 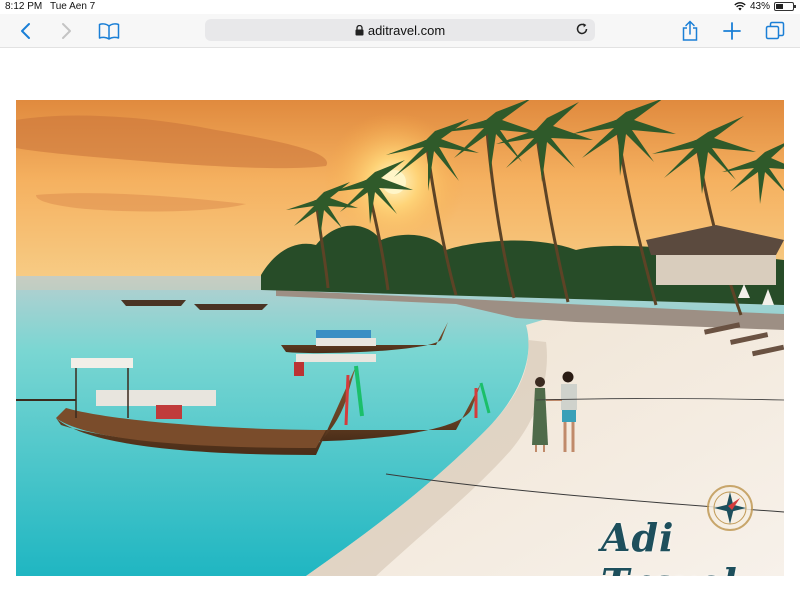 What do you see at coordinates (400, 7) in the screenshot?
I see `status-bar: 8:12 PM Tue Aen 7 43%` at bounding box center [400, 7].